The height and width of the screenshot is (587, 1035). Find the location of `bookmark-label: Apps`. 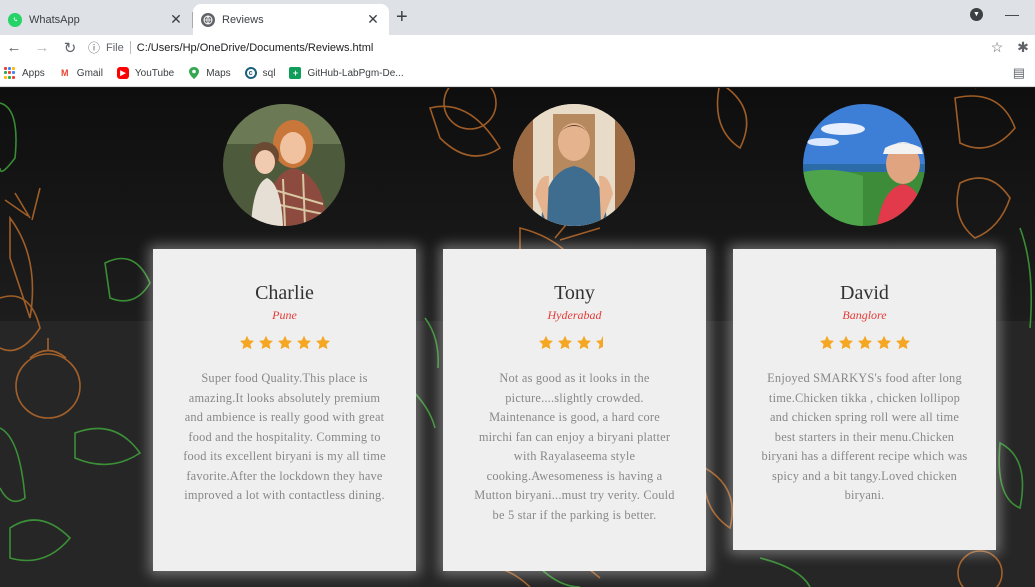

bookmark-label: Apps is located at coordinates (33, 73).